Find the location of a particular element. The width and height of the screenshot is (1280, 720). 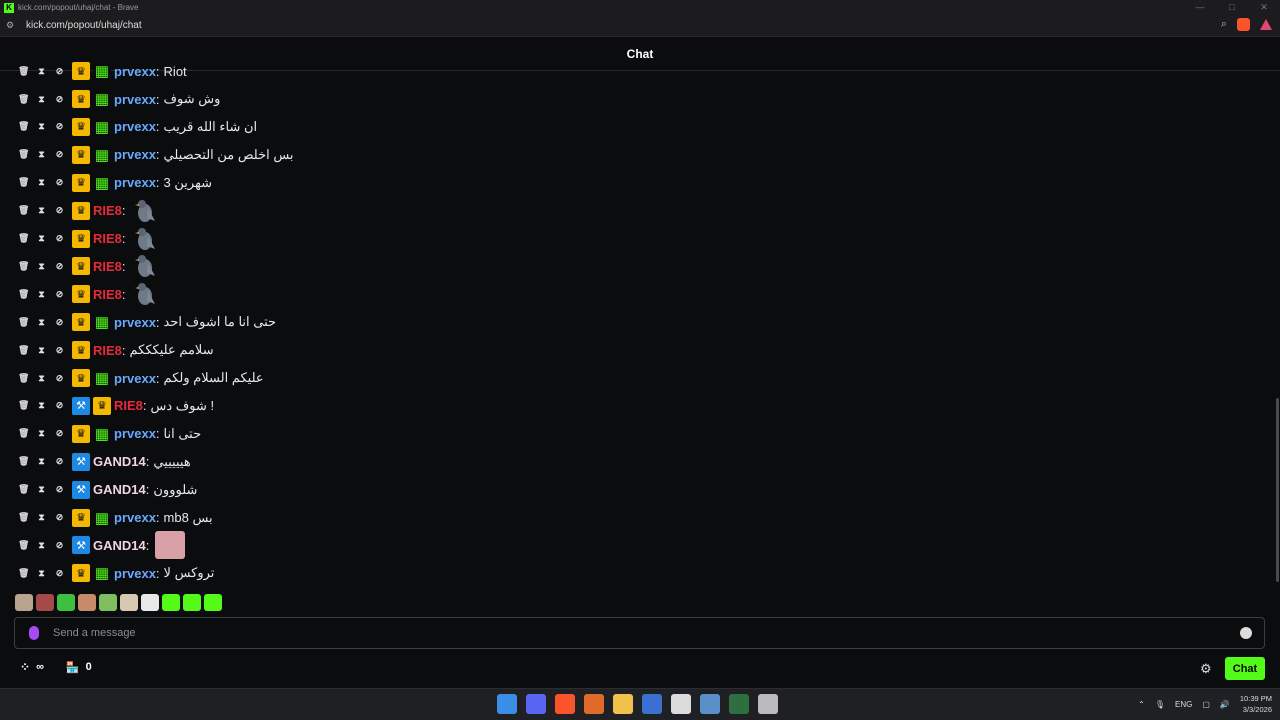

minimize-button: — is located at coordinates (1200, 7).